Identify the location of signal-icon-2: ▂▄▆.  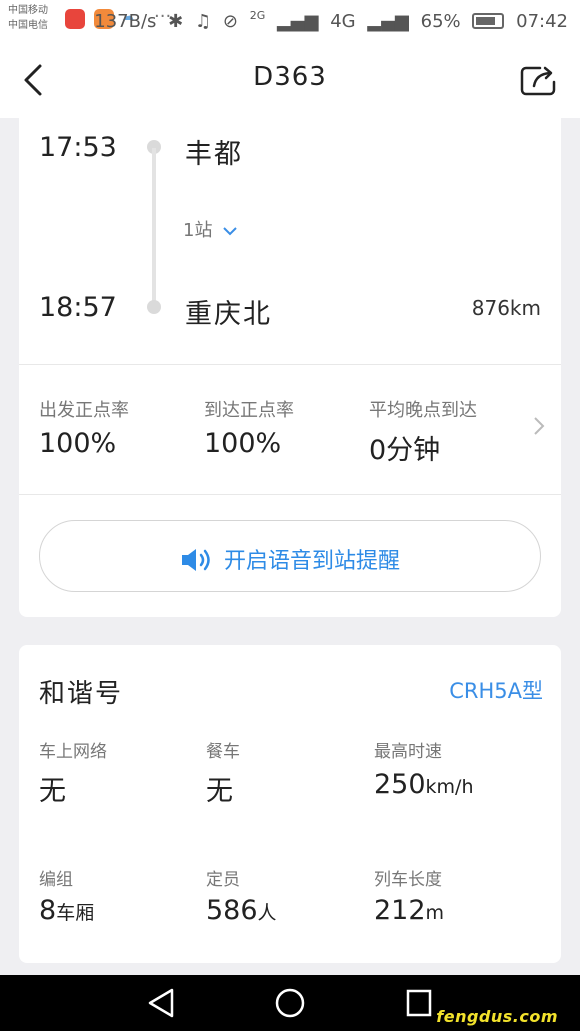
(388, 21).